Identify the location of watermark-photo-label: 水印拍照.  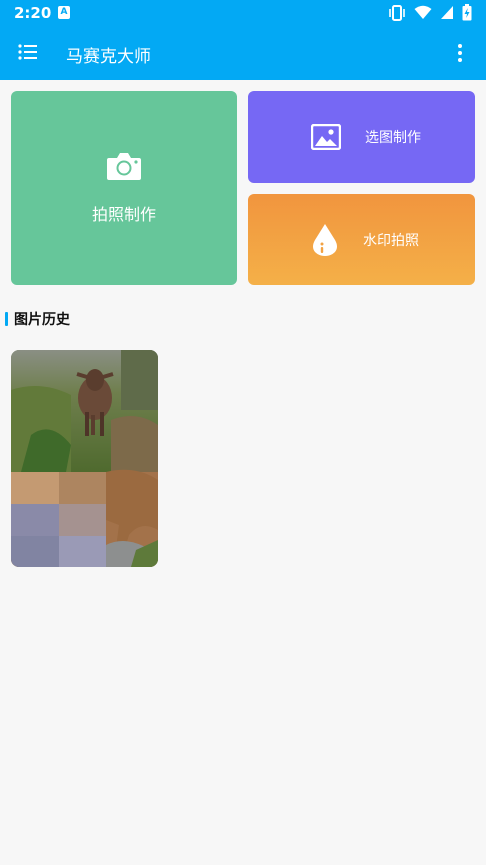
(391, 240).